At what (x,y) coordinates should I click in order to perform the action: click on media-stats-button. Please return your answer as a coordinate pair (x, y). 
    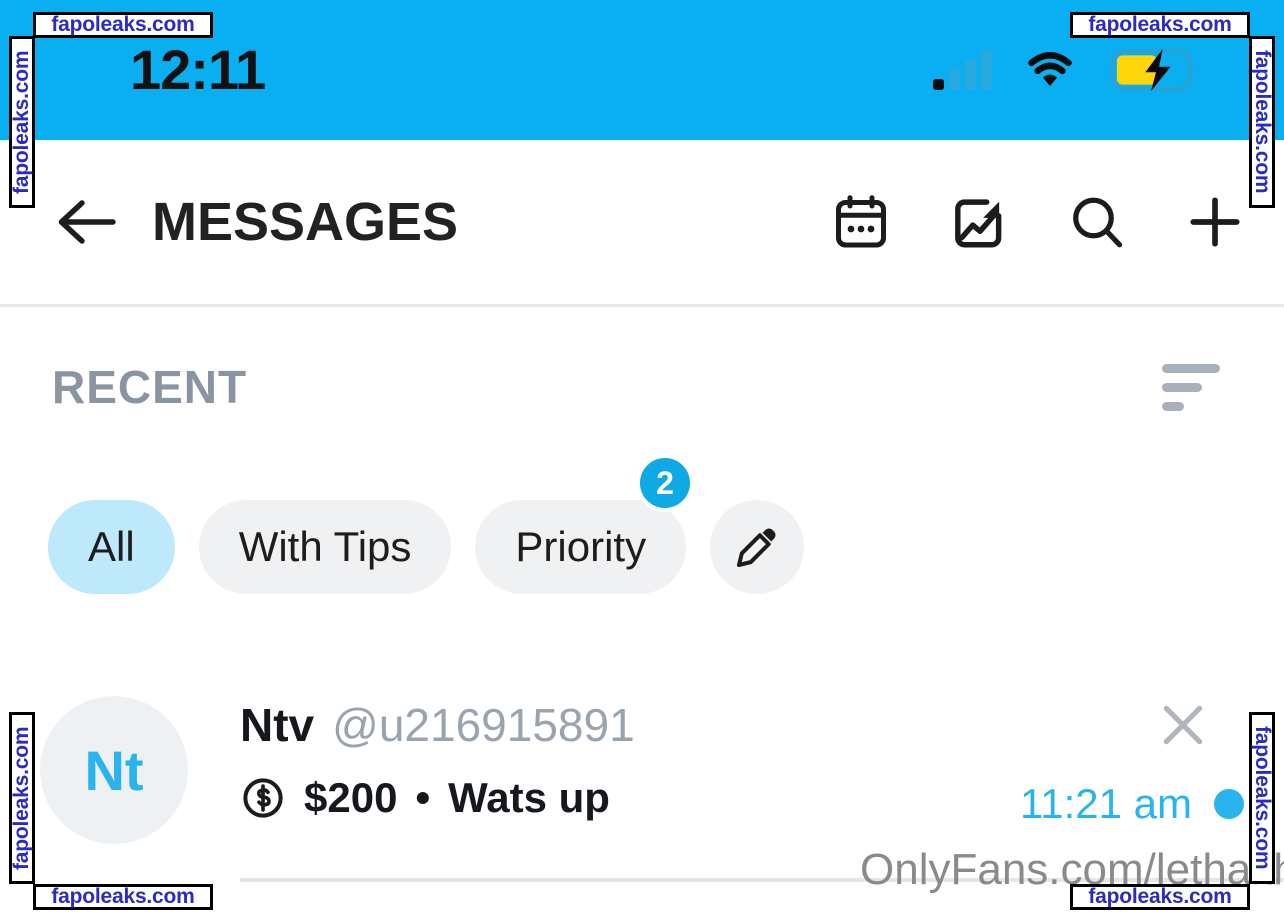
    Looking at the image, I should click on (979, 222).